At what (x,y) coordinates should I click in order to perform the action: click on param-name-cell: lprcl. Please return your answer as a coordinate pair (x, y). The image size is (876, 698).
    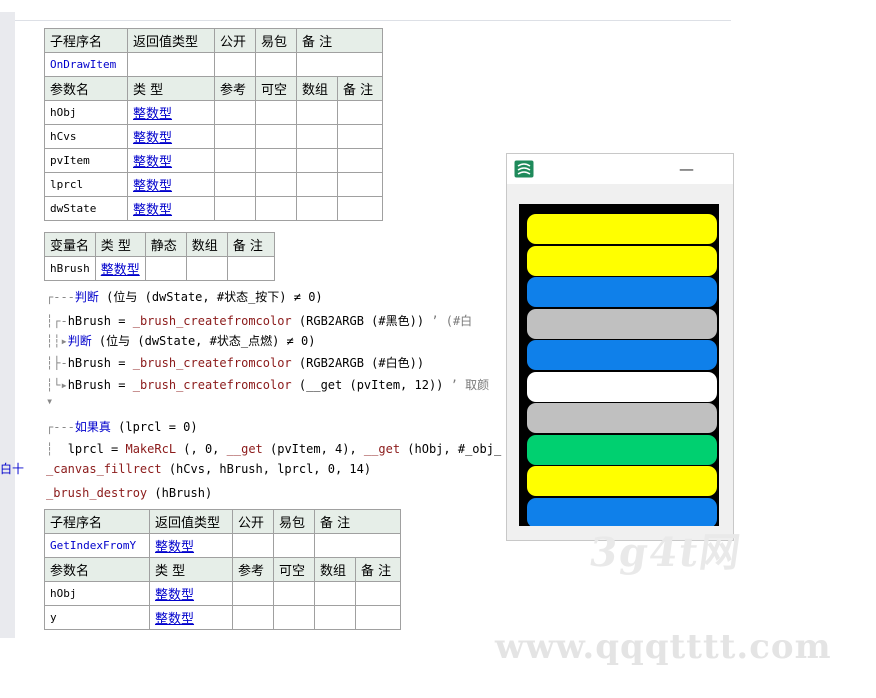
    Looking at the image, I should click on (86, 184).